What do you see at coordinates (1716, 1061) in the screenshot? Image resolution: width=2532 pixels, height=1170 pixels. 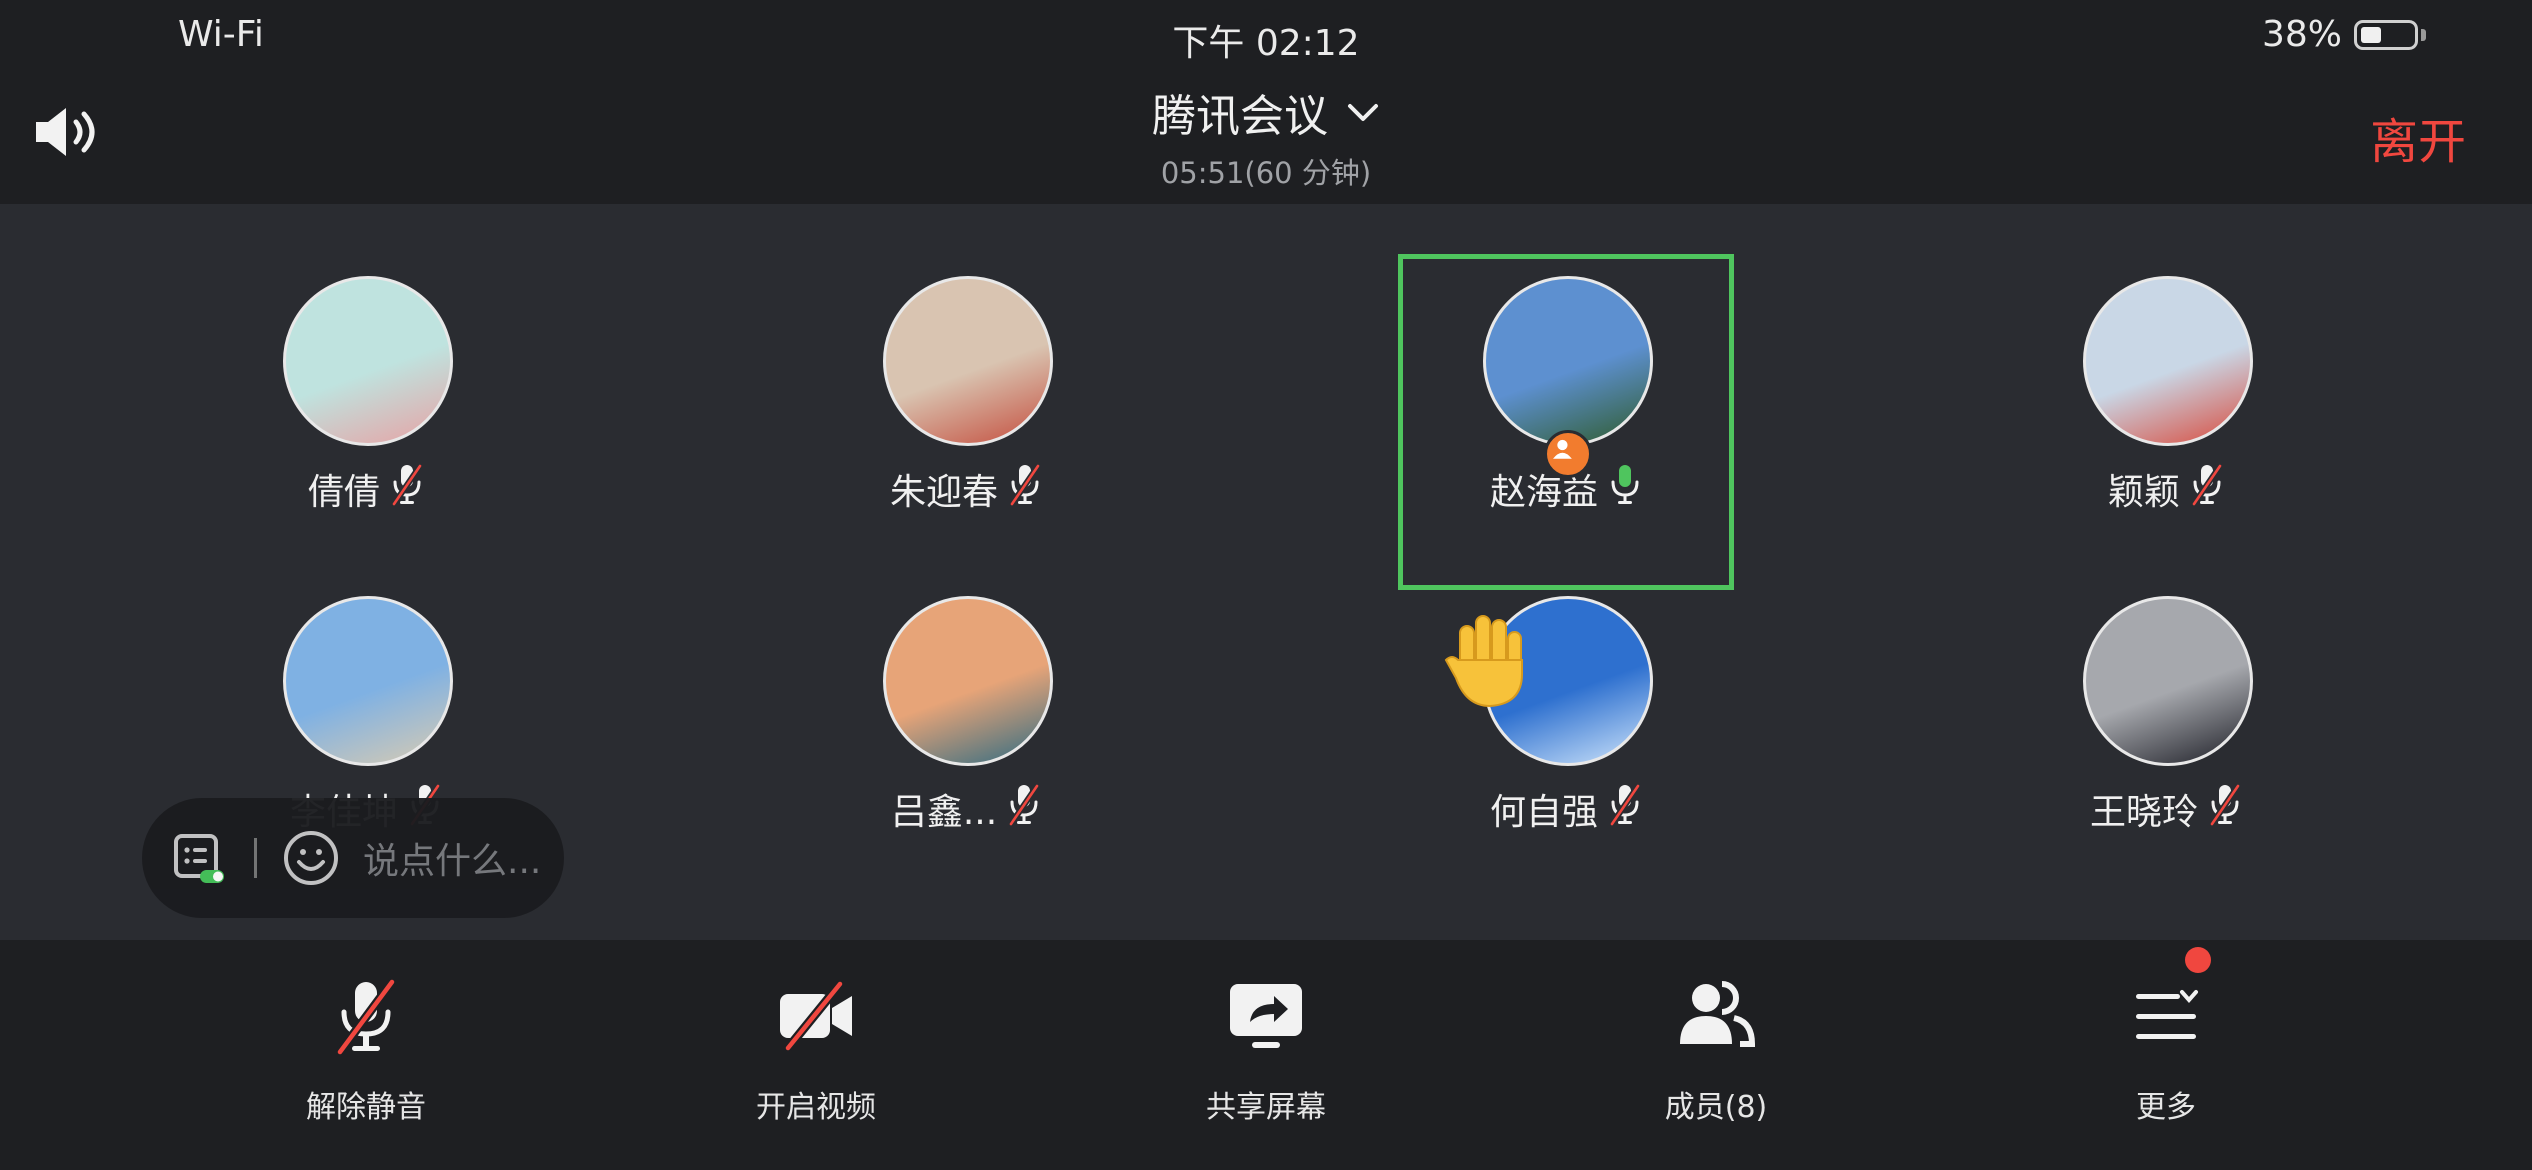 I see `members-button: 成员(8)` at bounding box center [1716, 1061].